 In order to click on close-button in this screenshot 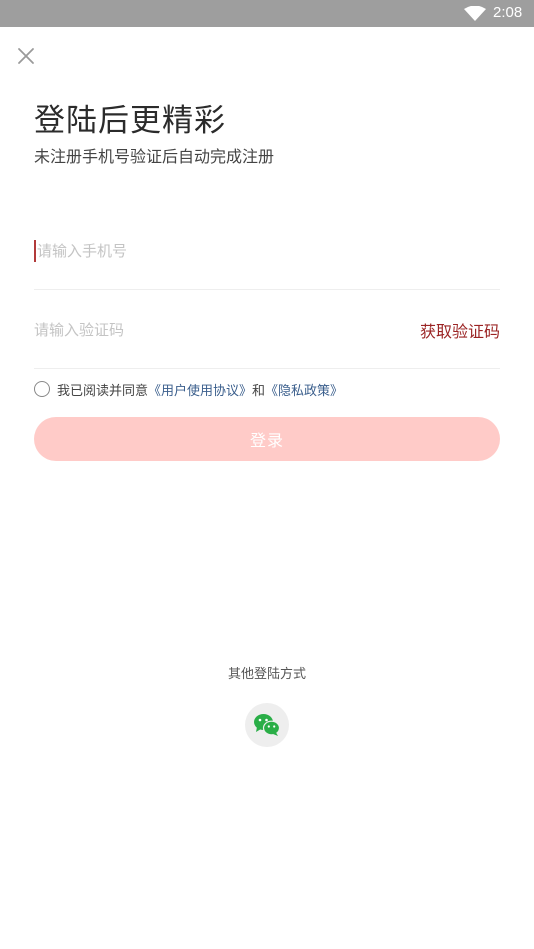, I will do `click(26, 56)`.